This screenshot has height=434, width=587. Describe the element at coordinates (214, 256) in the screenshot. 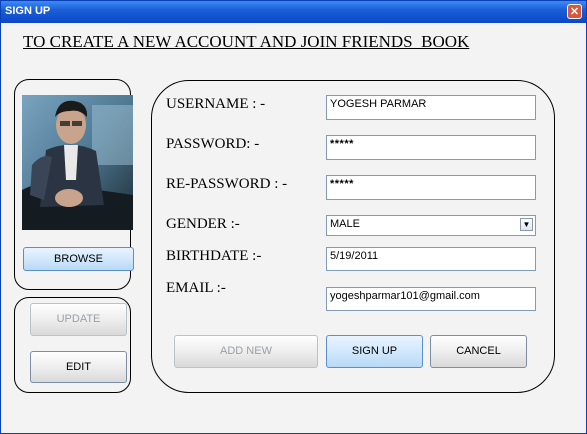

I see `birthdate-label: BIRTHDATE :-` at that location.